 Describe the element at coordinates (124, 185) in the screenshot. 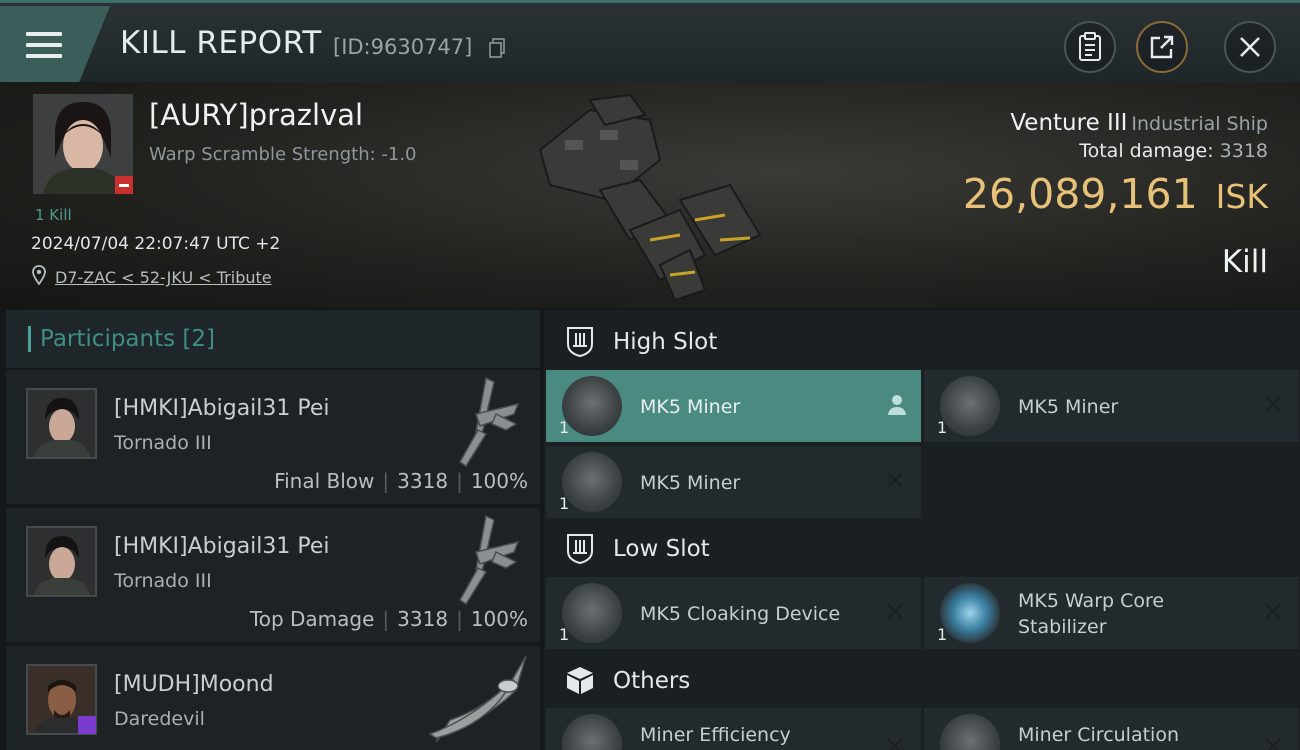

I see `loss-badge` at that location.